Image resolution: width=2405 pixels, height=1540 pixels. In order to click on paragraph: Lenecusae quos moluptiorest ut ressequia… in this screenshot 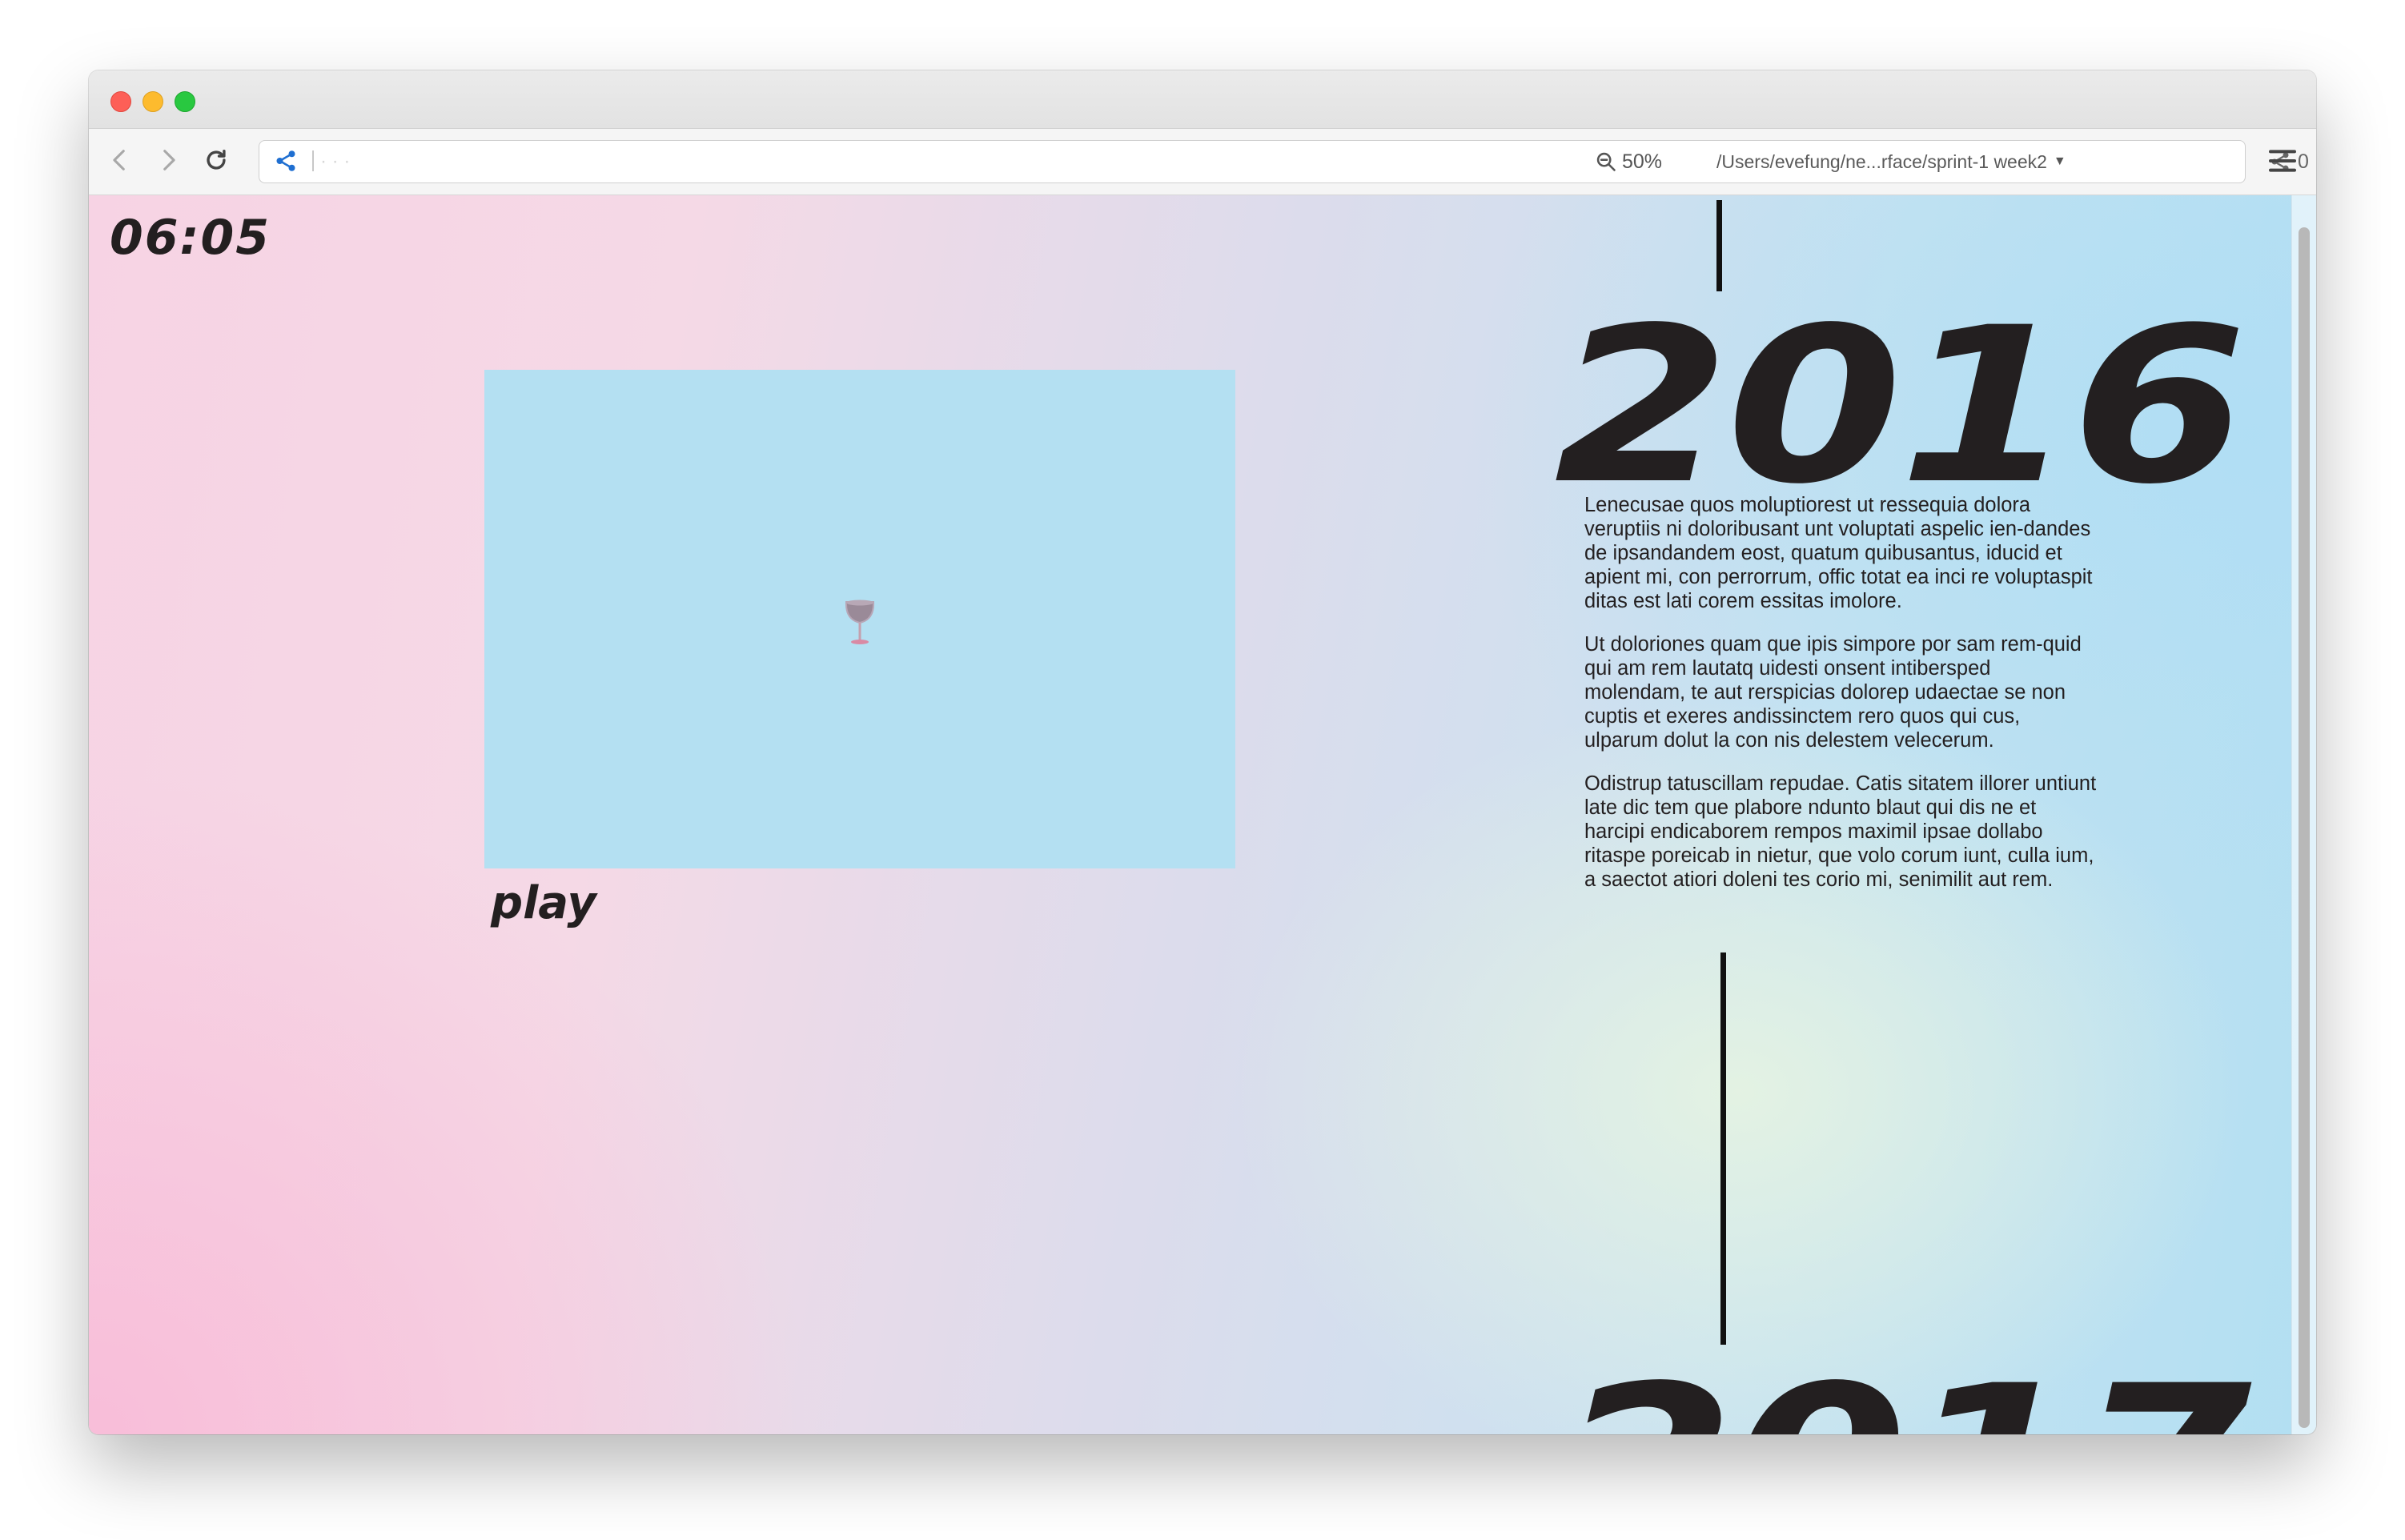, I will do `click(1838, 553)`.